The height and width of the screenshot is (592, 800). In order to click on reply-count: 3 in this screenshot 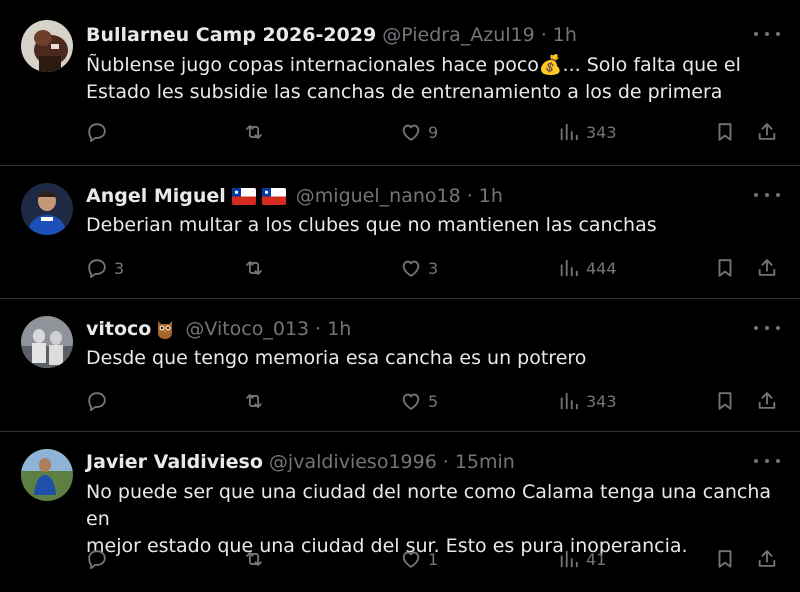, I will do `click(119, 268)`.